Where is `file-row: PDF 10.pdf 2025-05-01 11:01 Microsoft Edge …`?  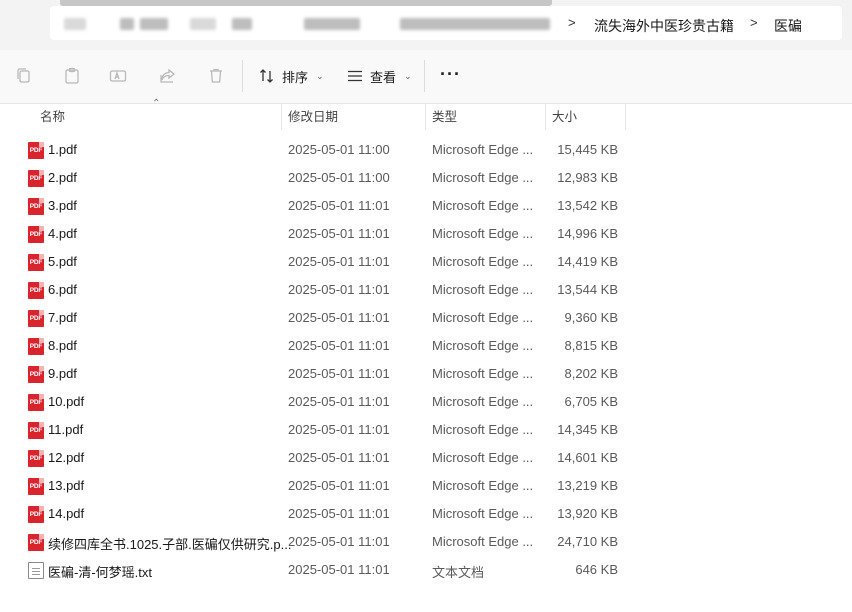
file-row: PDF 10.pdf 2025-05-01 11:01 Microsoft Edge … is located at coordinates (426, 402).